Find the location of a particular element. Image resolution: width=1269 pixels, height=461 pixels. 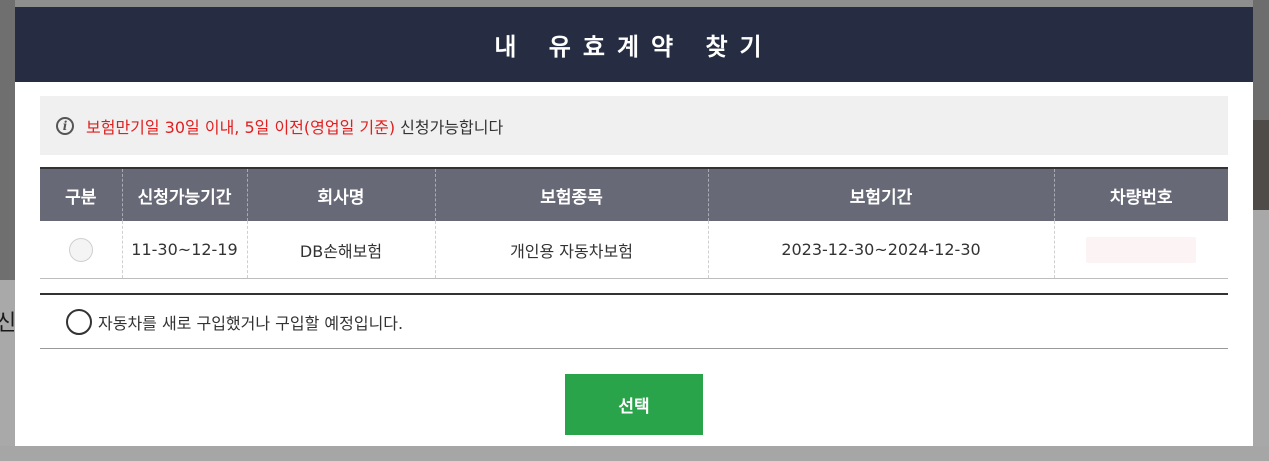

background-page-right is located at coordinates (1261, 230).